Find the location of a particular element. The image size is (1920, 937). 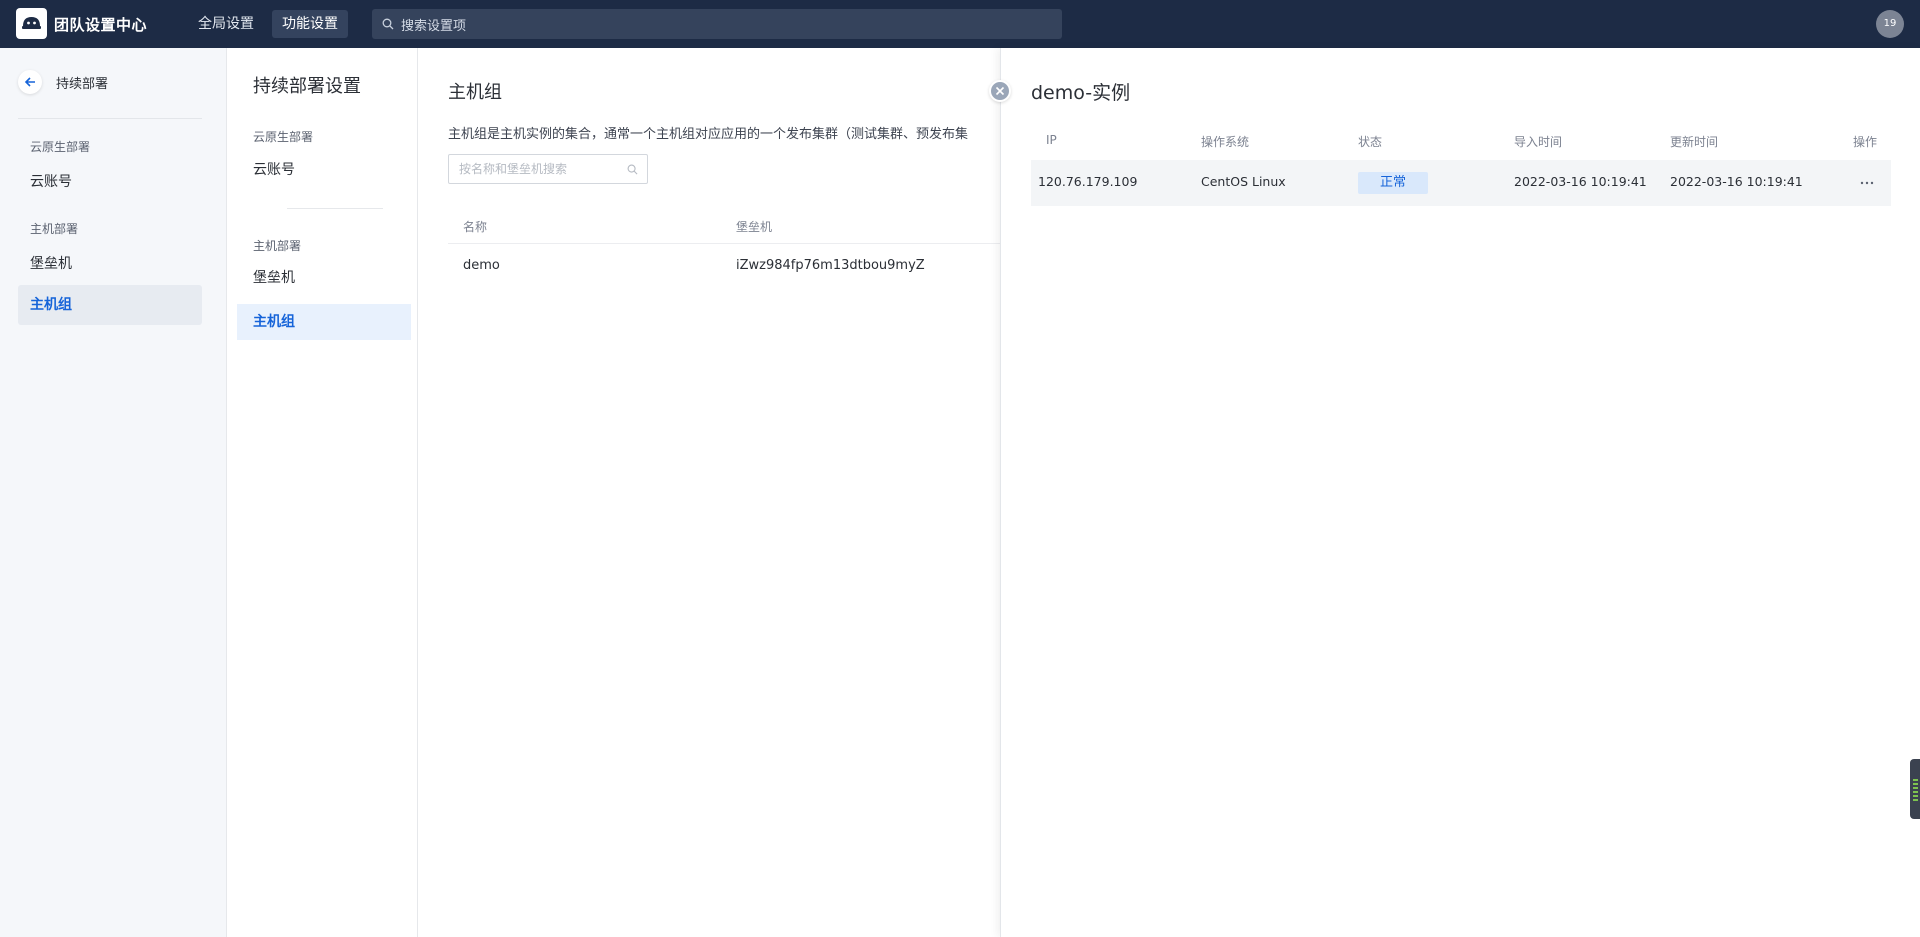

more-icon is located at coordinates (1867, 183).